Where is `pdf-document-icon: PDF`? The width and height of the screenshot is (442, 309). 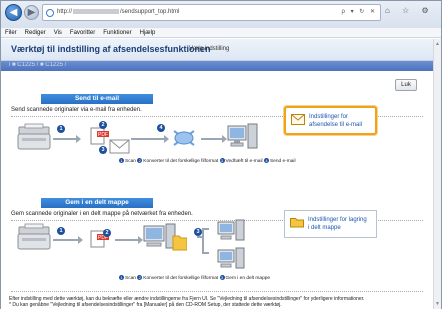 pdf-document-icon: PDF is located at coordinates (99, 136).